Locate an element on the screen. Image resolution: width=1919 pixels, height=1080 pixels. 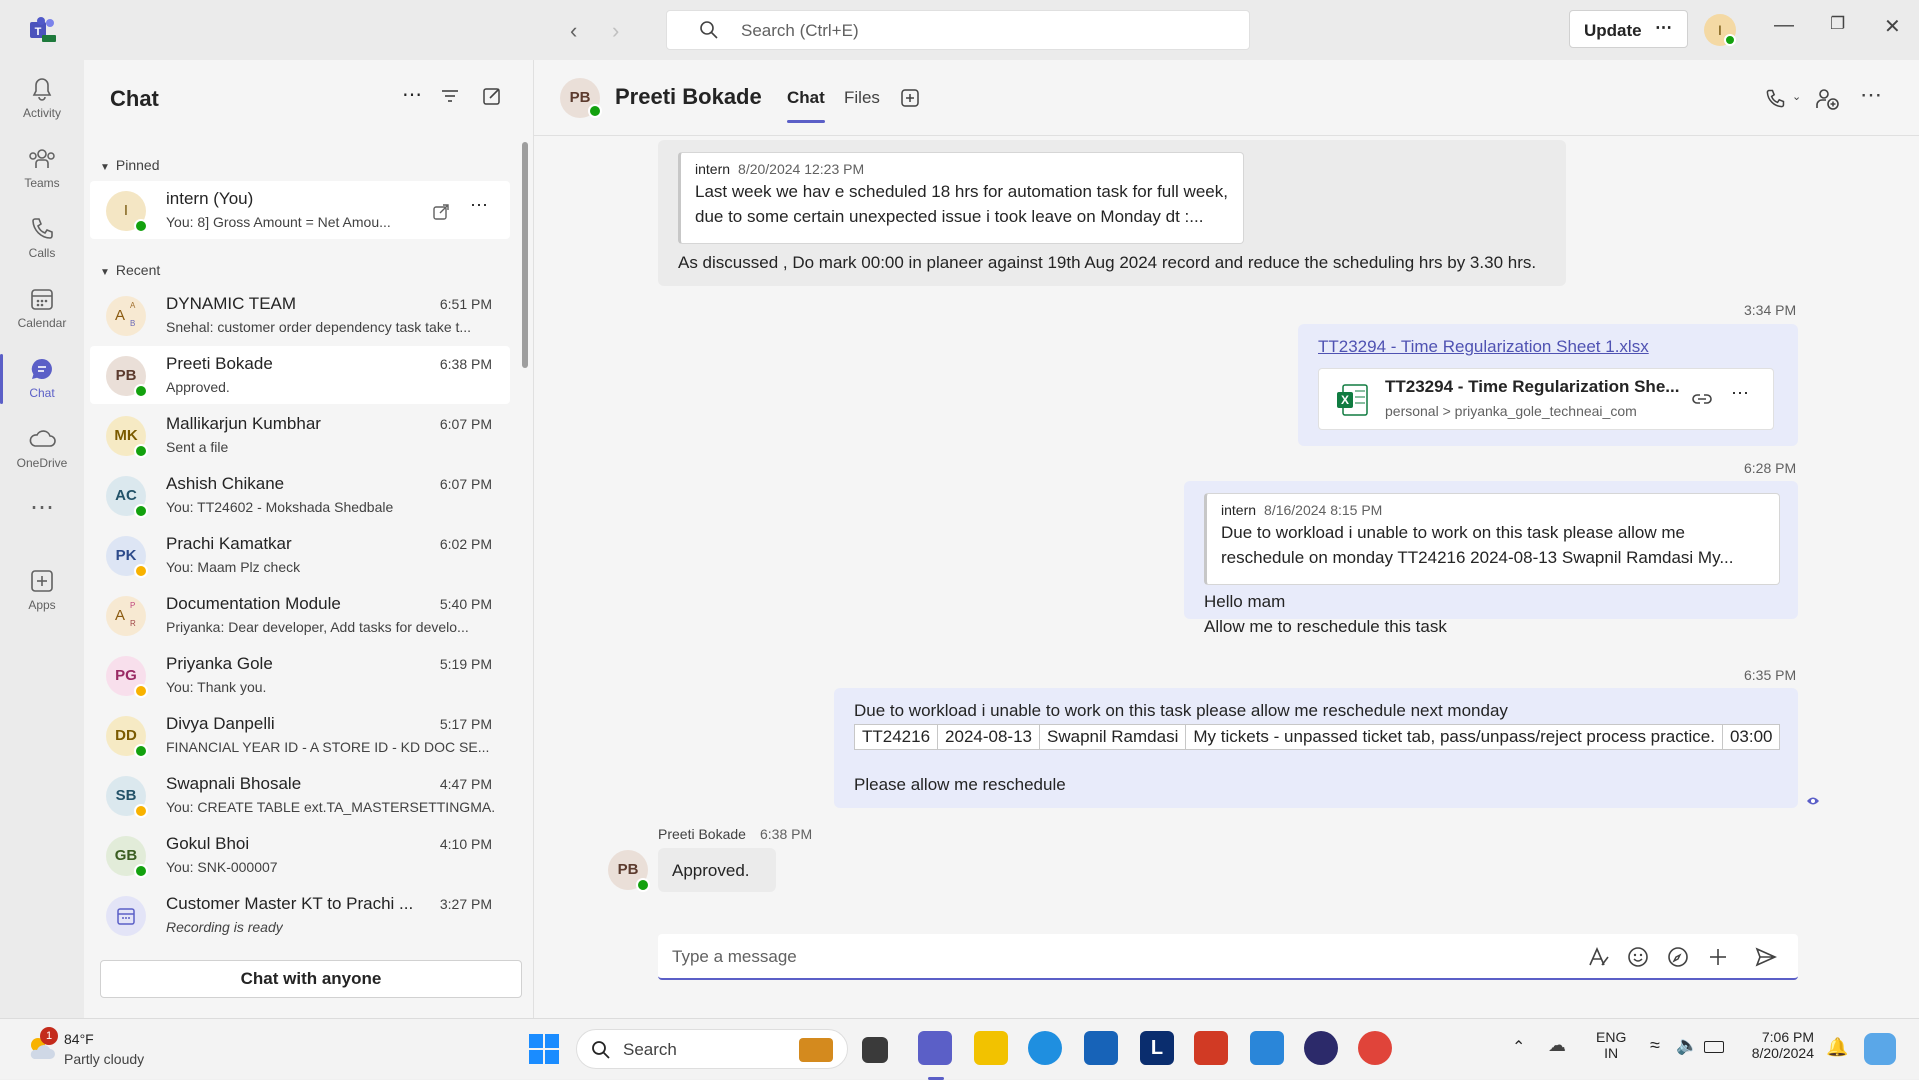
eclipse-icon is located at coordinates (1321, 1048).